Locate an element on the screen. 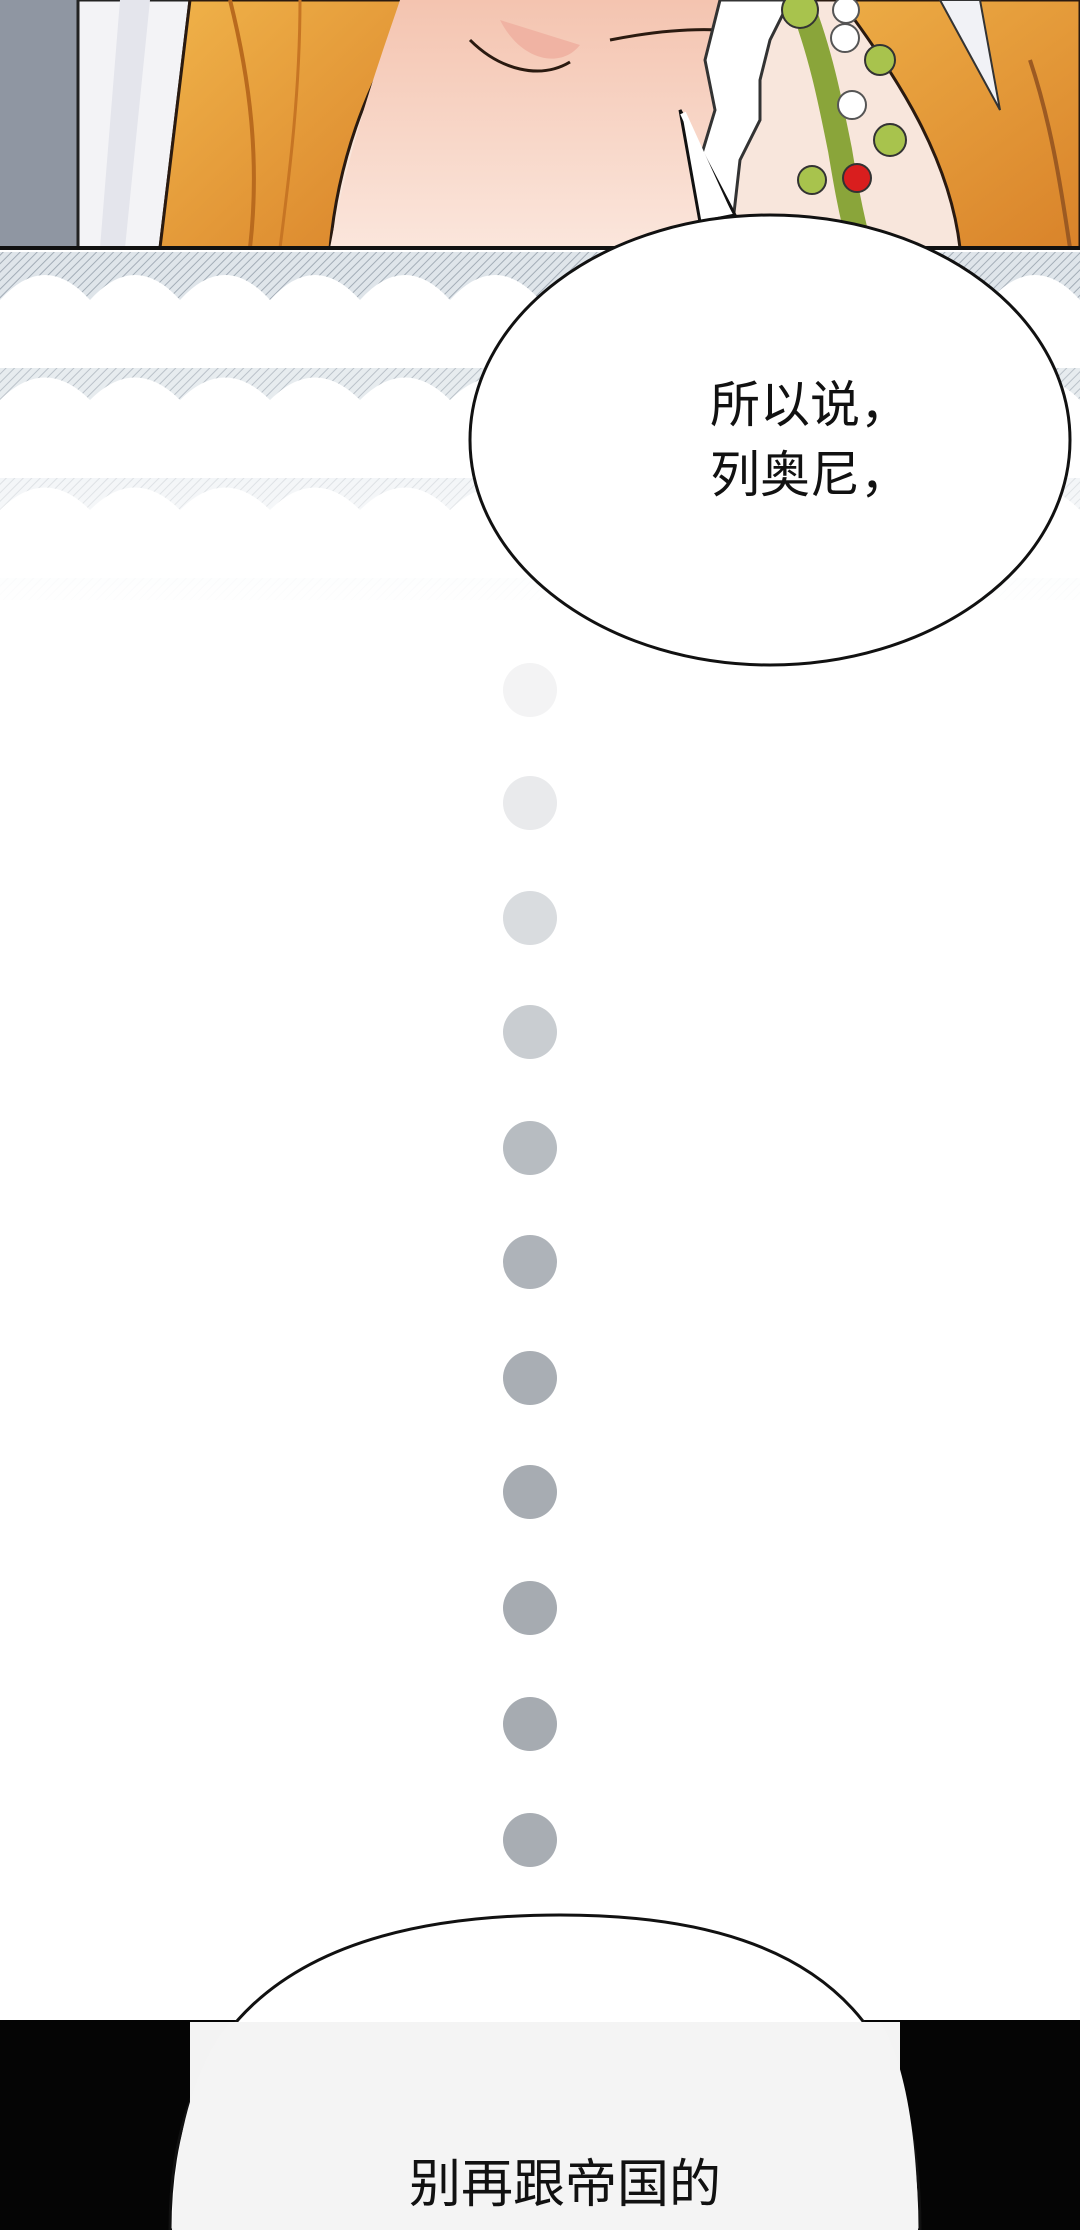 The height and width of the screenshot is (2230, 1080). top-panel-illustration is located at coordinates (540, 130).